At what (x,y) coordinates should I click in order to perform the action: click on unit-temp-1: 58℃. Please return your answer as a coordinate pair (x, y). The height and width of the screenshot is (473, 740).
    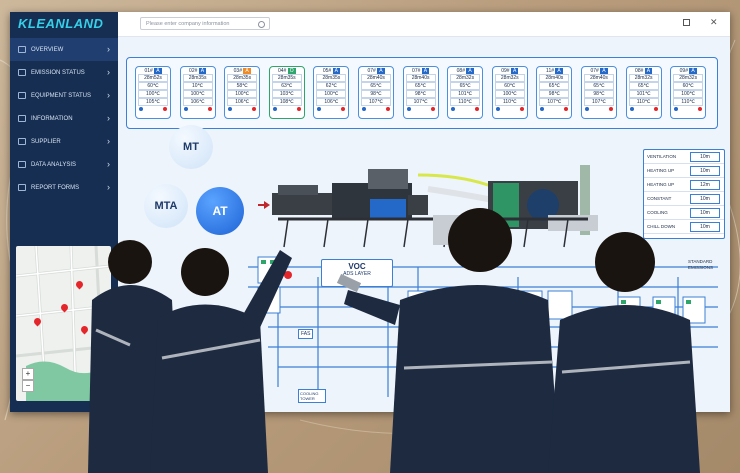
    Looking at the image, I should click on (242, 86).